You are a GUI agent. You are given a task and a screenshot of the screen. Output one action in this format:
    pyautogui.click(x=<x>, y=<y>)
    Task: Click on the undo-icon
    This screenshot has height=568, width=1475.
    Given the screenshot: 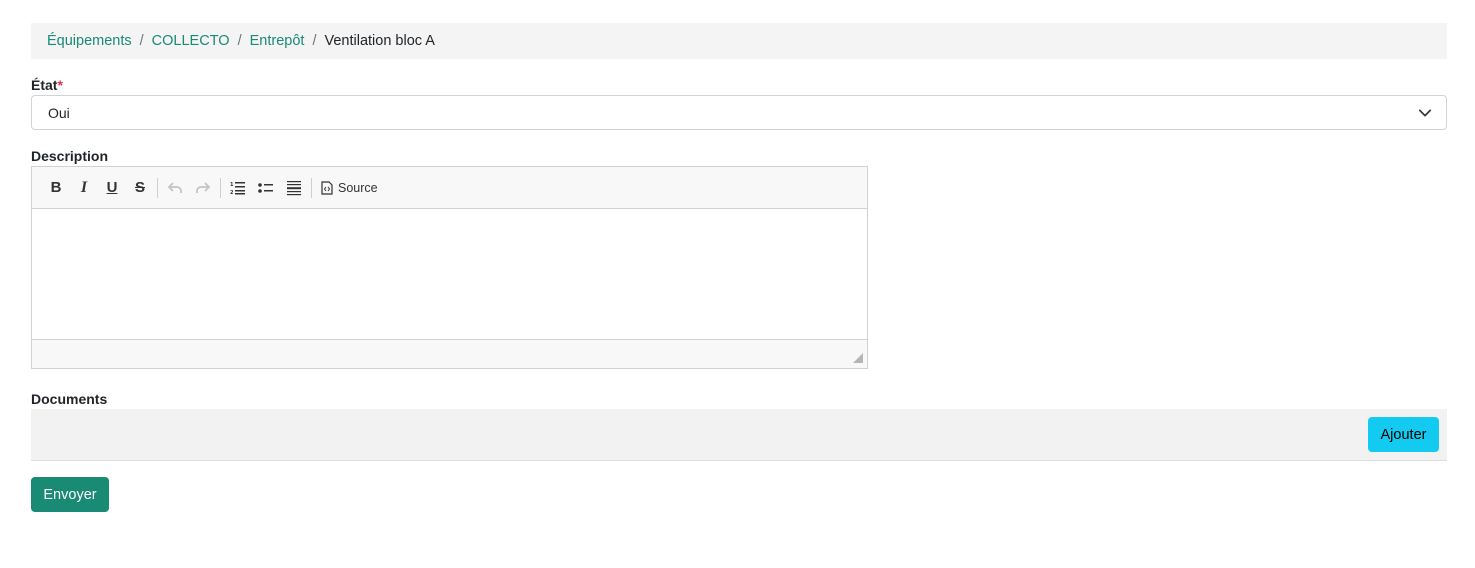 What is the action you would take?
    pyautogui.click(x=175, y=188)
    